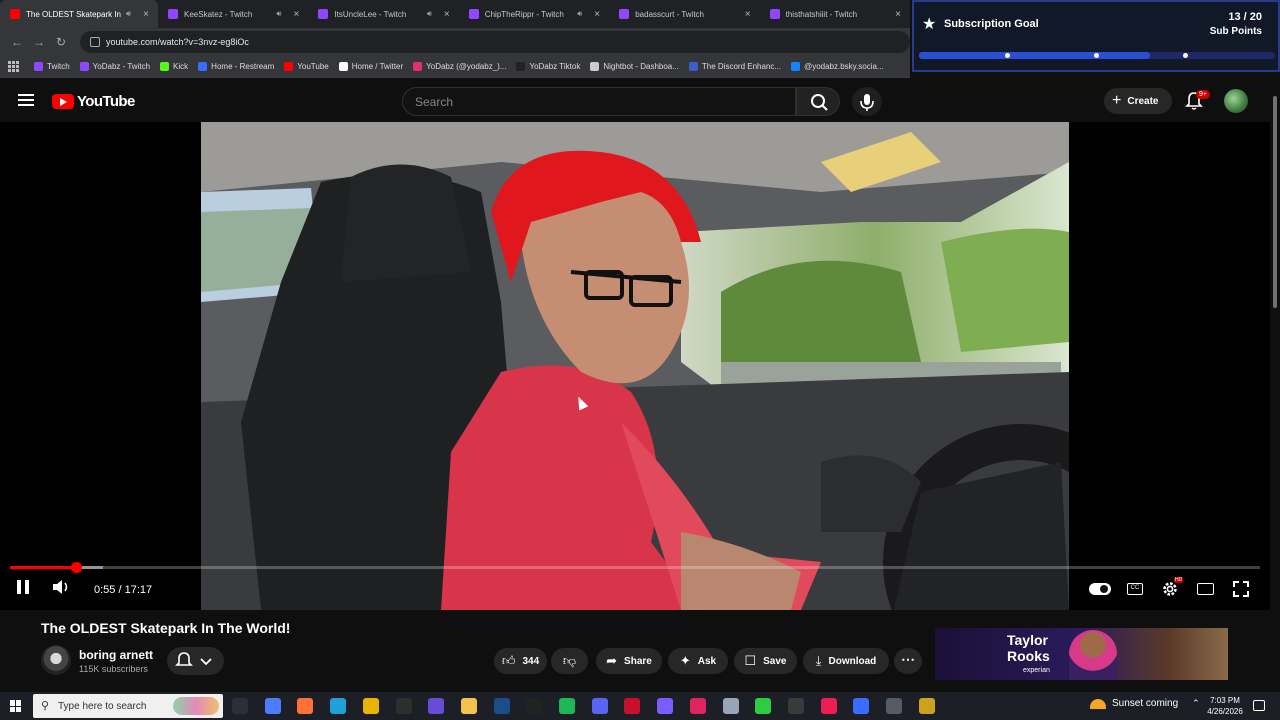 Image resolution: width=1280 pixels, height=720 pixels. I want to click on obs-icon, so click(403, 706).